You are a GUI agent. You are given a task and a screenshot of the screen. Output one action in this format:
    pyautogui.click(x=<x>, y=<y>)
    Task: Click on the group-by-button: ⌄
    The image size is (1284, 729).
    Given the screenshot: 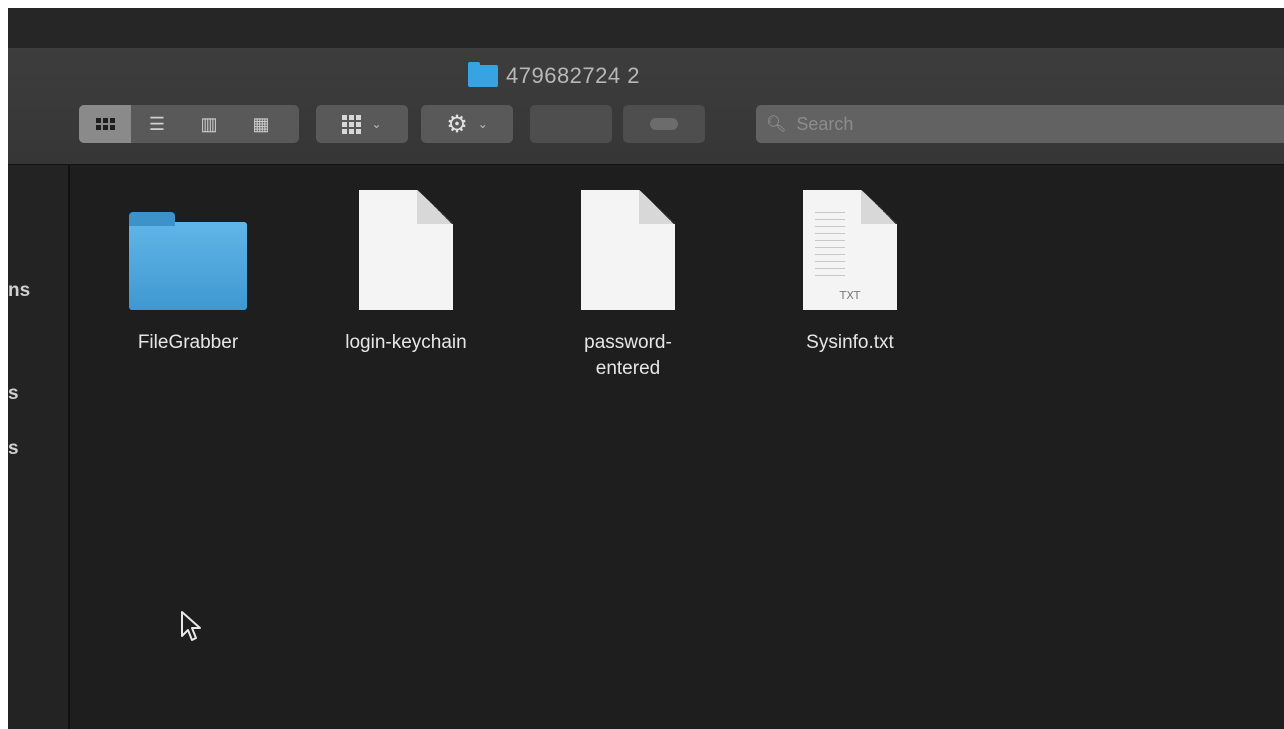 What is the action you would take?
    pyautogui.click(x=362, y=124)
    